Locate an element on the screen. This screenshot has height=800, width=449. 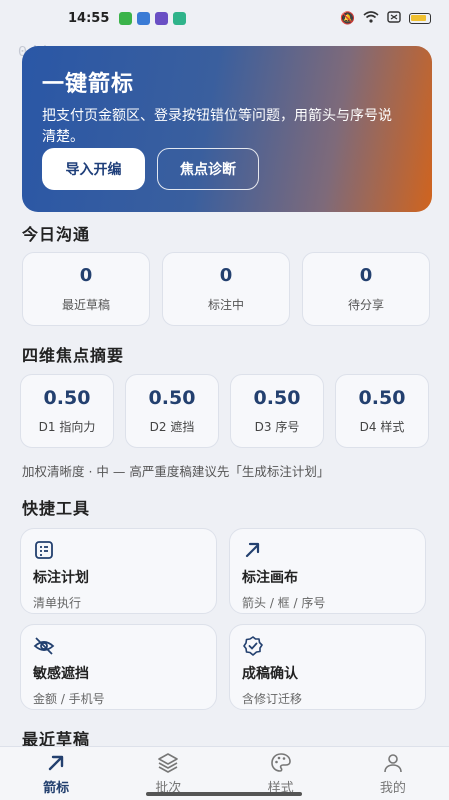
dim-label: D2 遮挡 is located at coordinates (172, 427).